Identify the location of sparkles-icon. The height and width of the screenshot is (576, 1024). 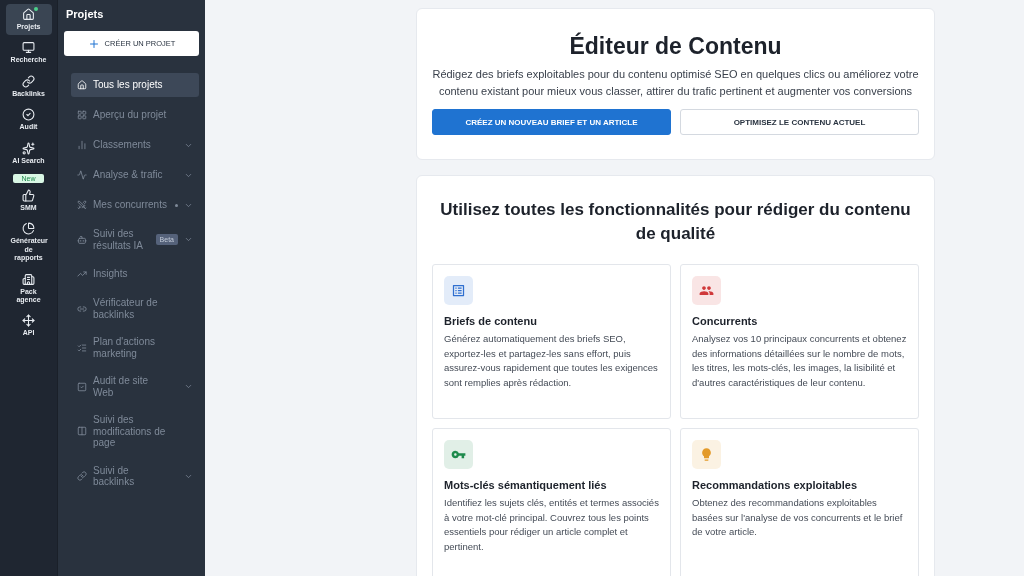
(28, 148).